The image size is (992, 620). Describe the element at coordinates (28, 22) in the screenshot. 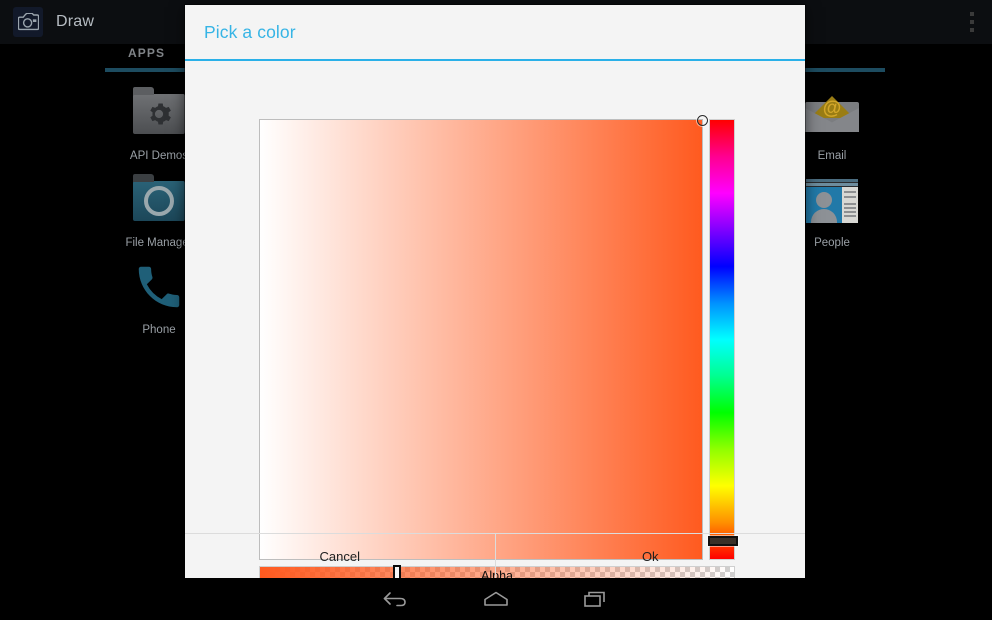

I see `camera-icon` at that location.